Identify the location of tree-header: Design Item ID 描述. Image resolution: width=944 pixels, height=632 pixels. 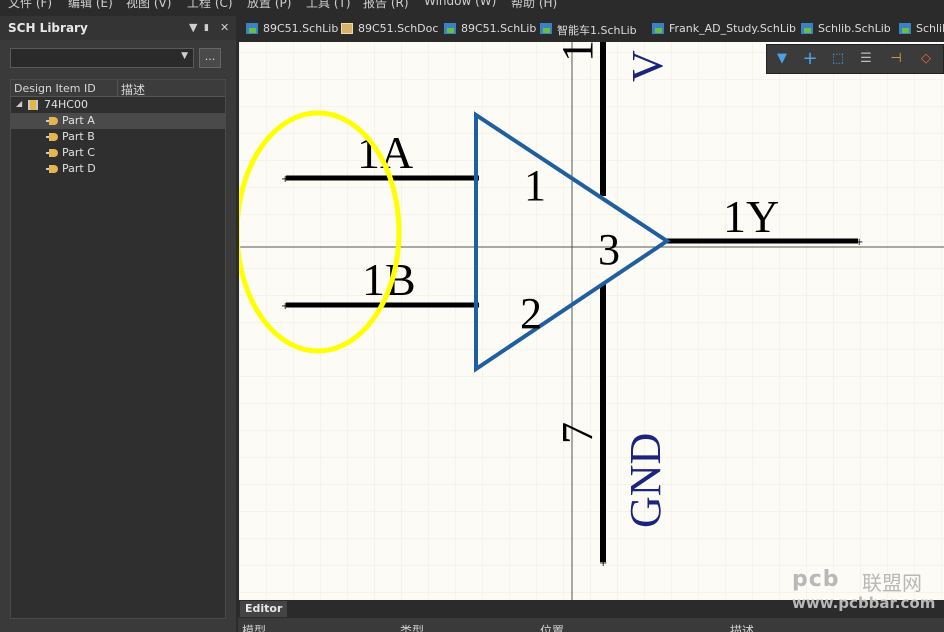
(118, 88).